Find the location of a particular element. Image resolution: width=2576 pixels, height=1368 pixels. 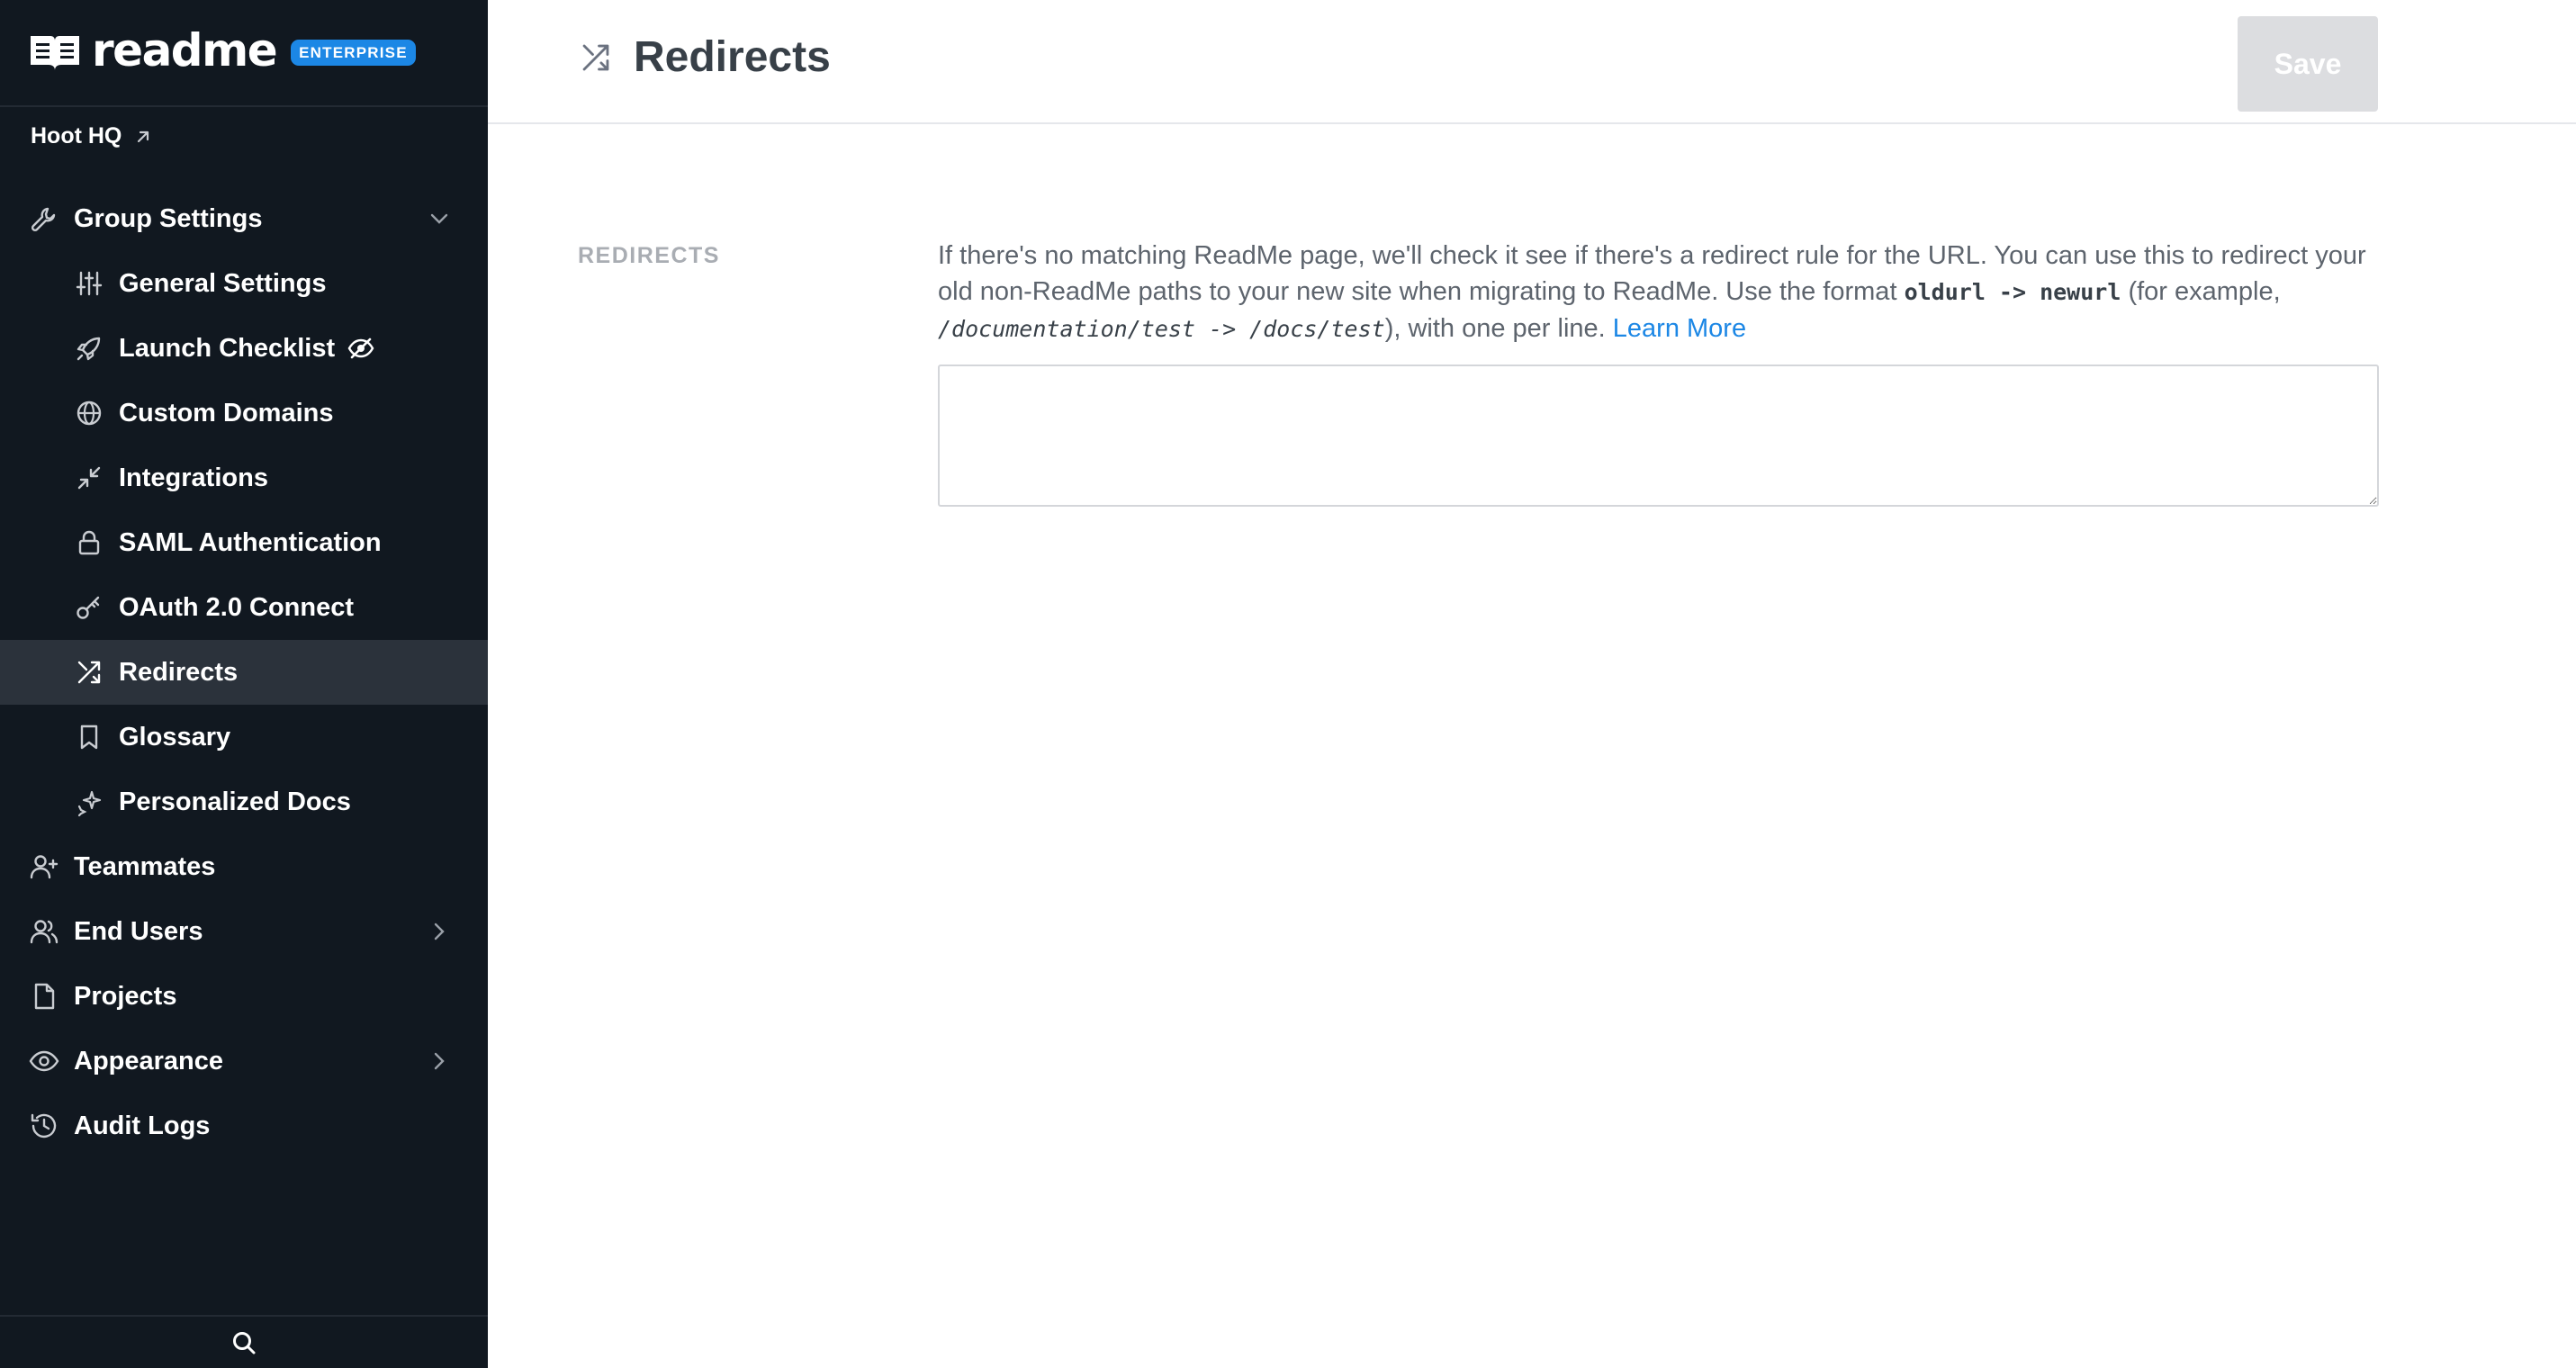

sidebar-item-audit-logs: Audit Logs is located at coordinates (244, 1126).